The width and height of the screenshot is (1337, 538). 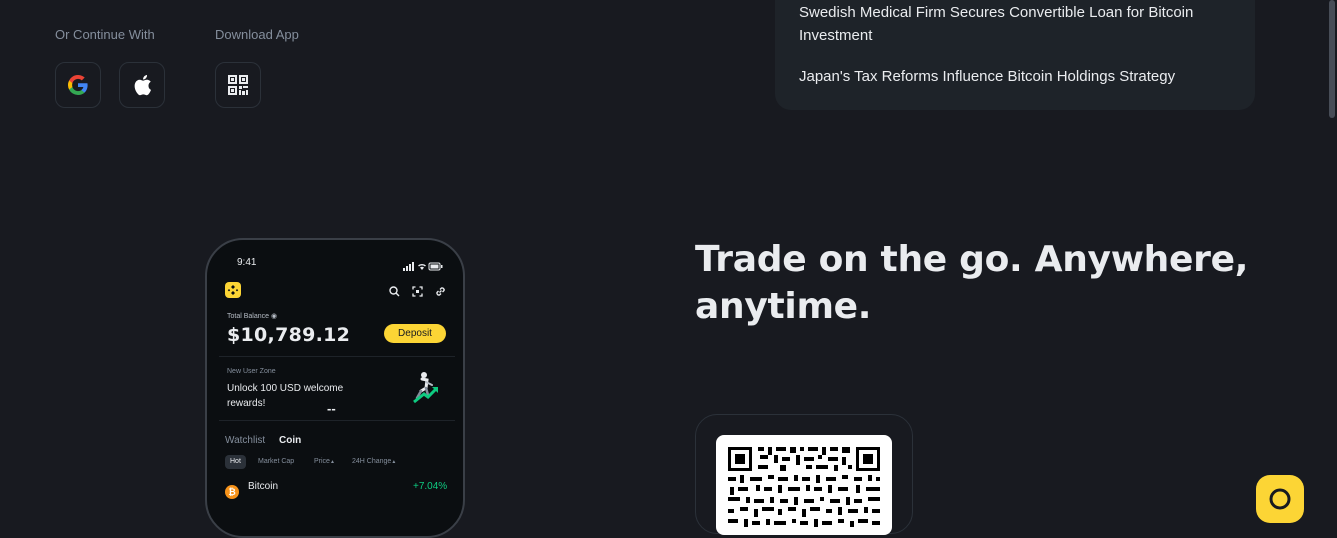 I want to click on scrollbar-thumb, so click(x=1332, y=59).